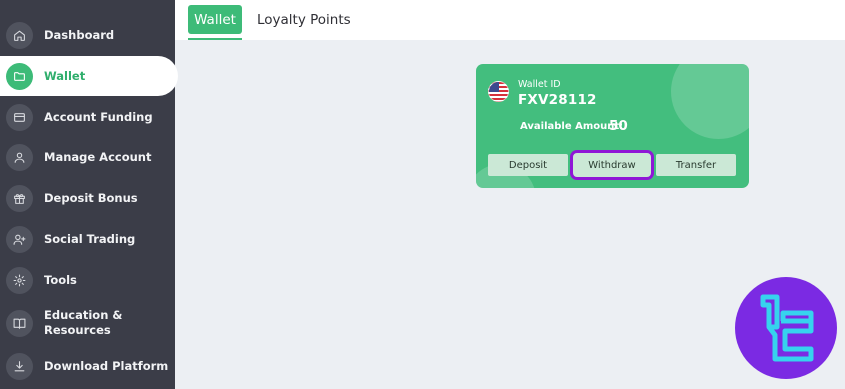  What do you see at coordinates (19, 239) in the screenshot?
I see `user-plus-icon` at bounding box center [19, 239].